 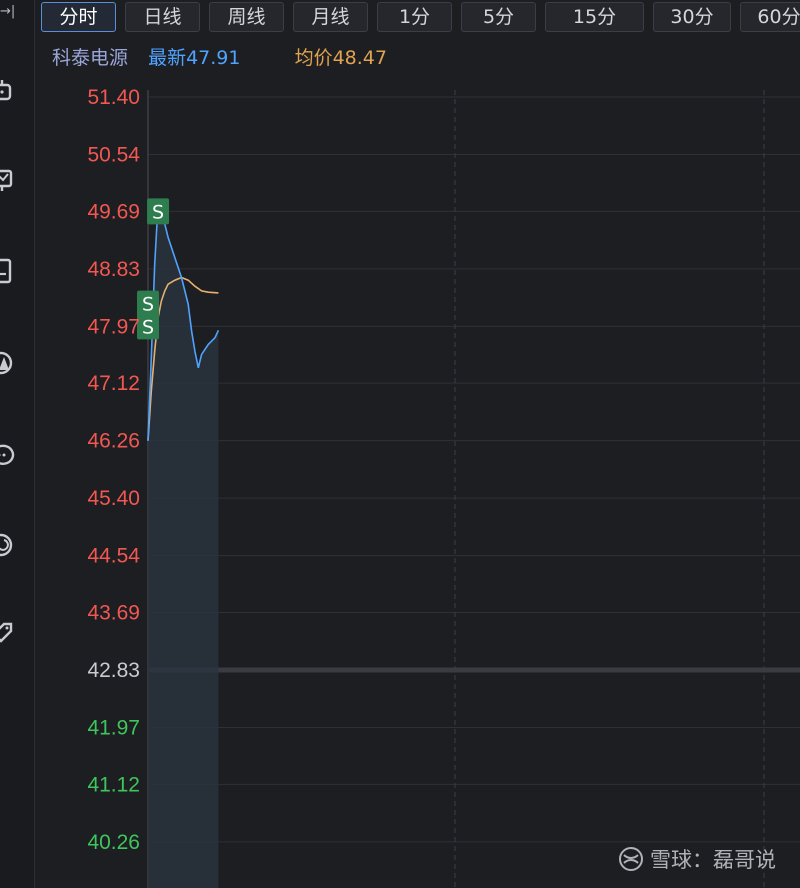 What do you see at coordinates (113, 97) in the screenshot?
I see `y-tick-label: 51.40` at bounding box center [113, 97].